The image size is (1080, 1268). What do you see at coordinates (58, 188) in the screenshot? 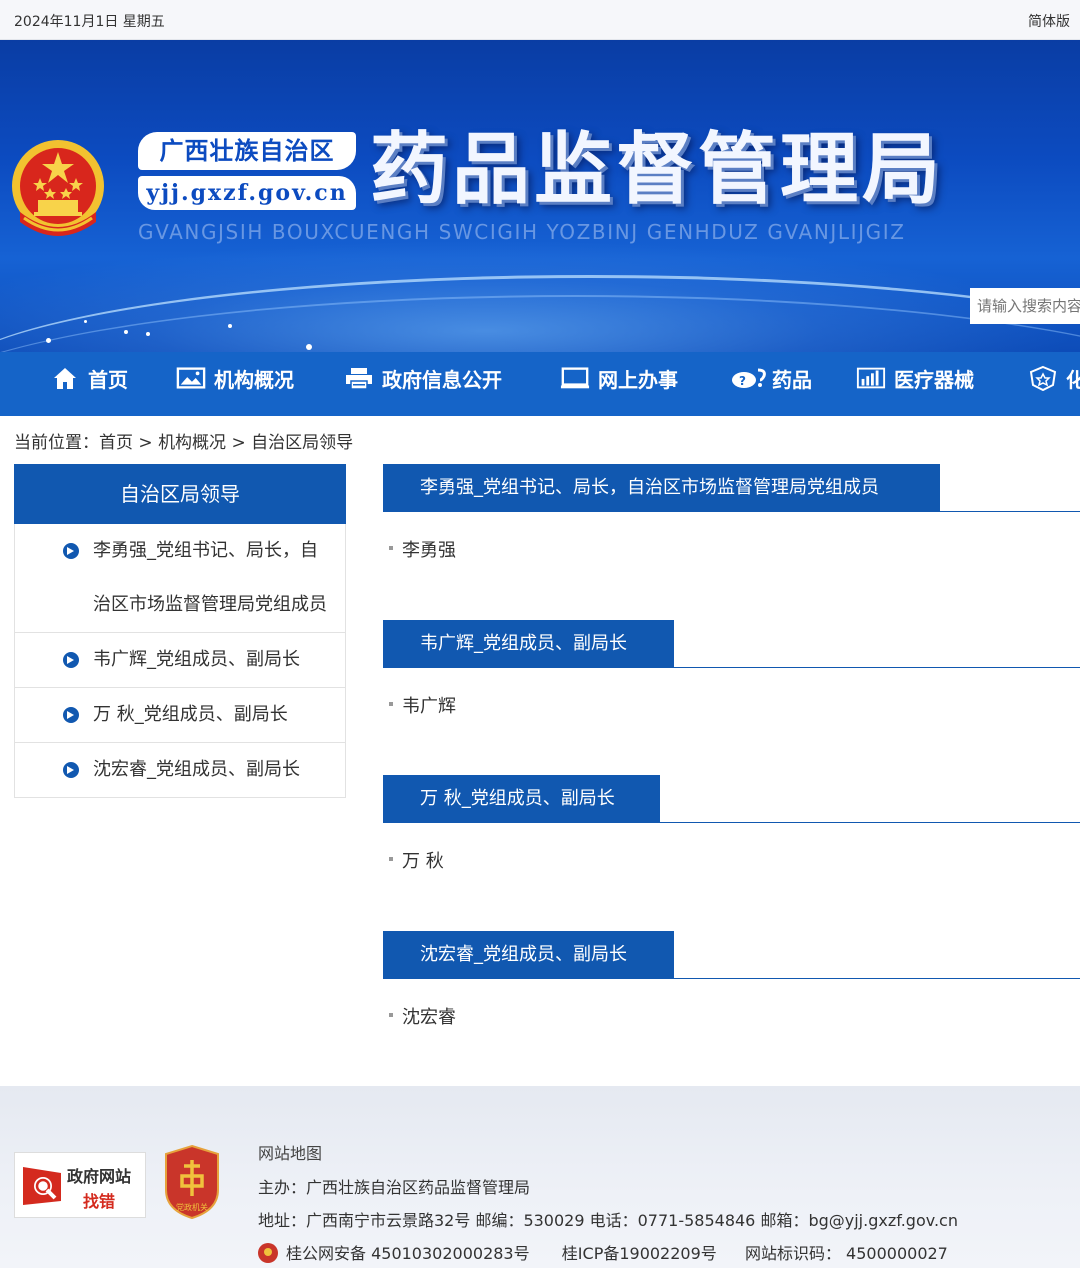
I see `national-emblem-icon` at bounding box center [58, 188].